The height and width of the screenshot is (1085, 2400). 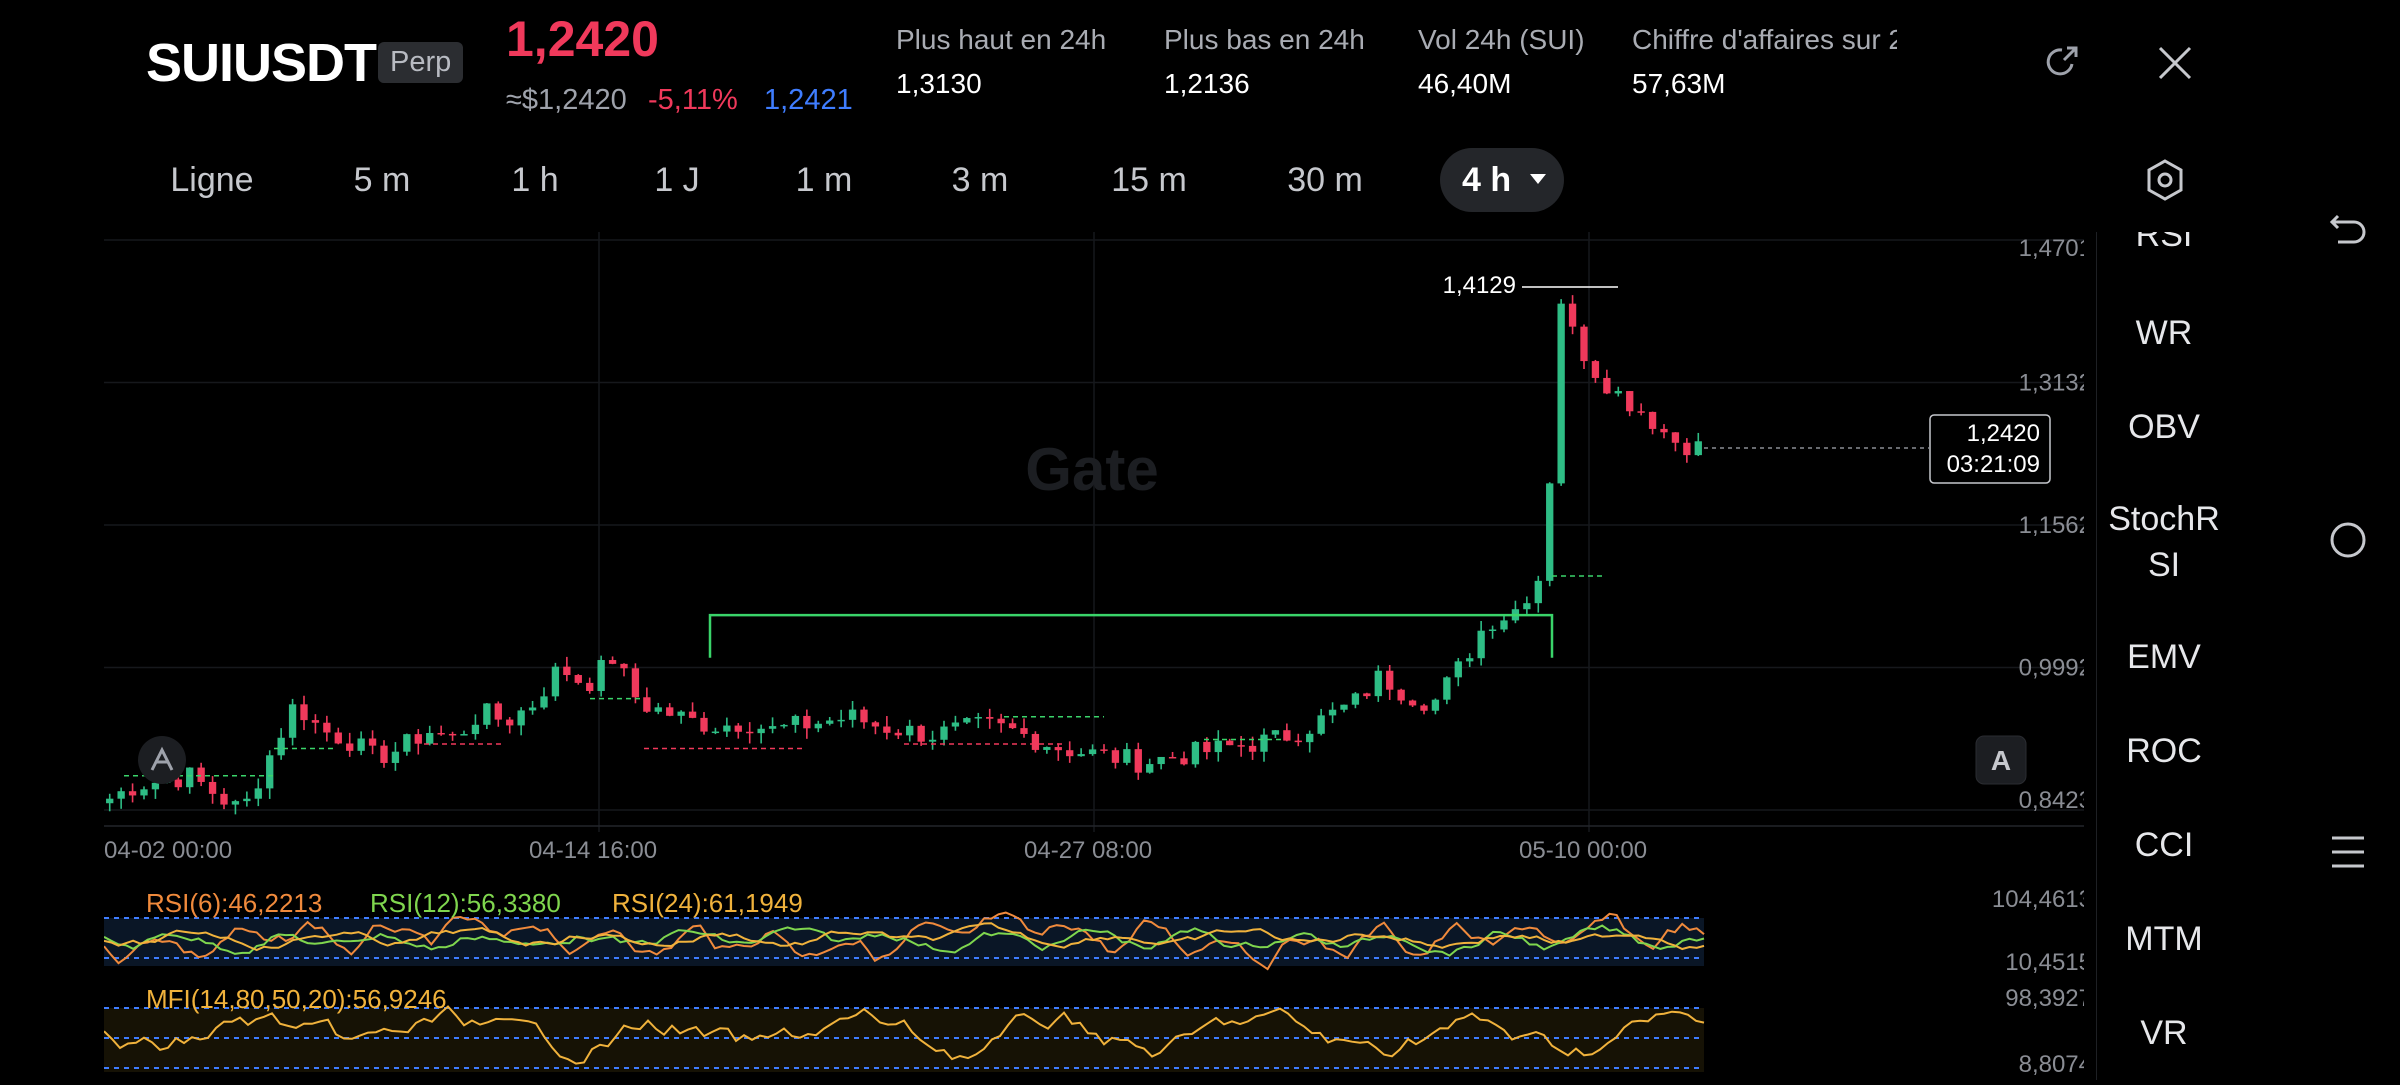 I want to click on approx-usd-price: ≈$1,2420, so click(x=566, y=100).